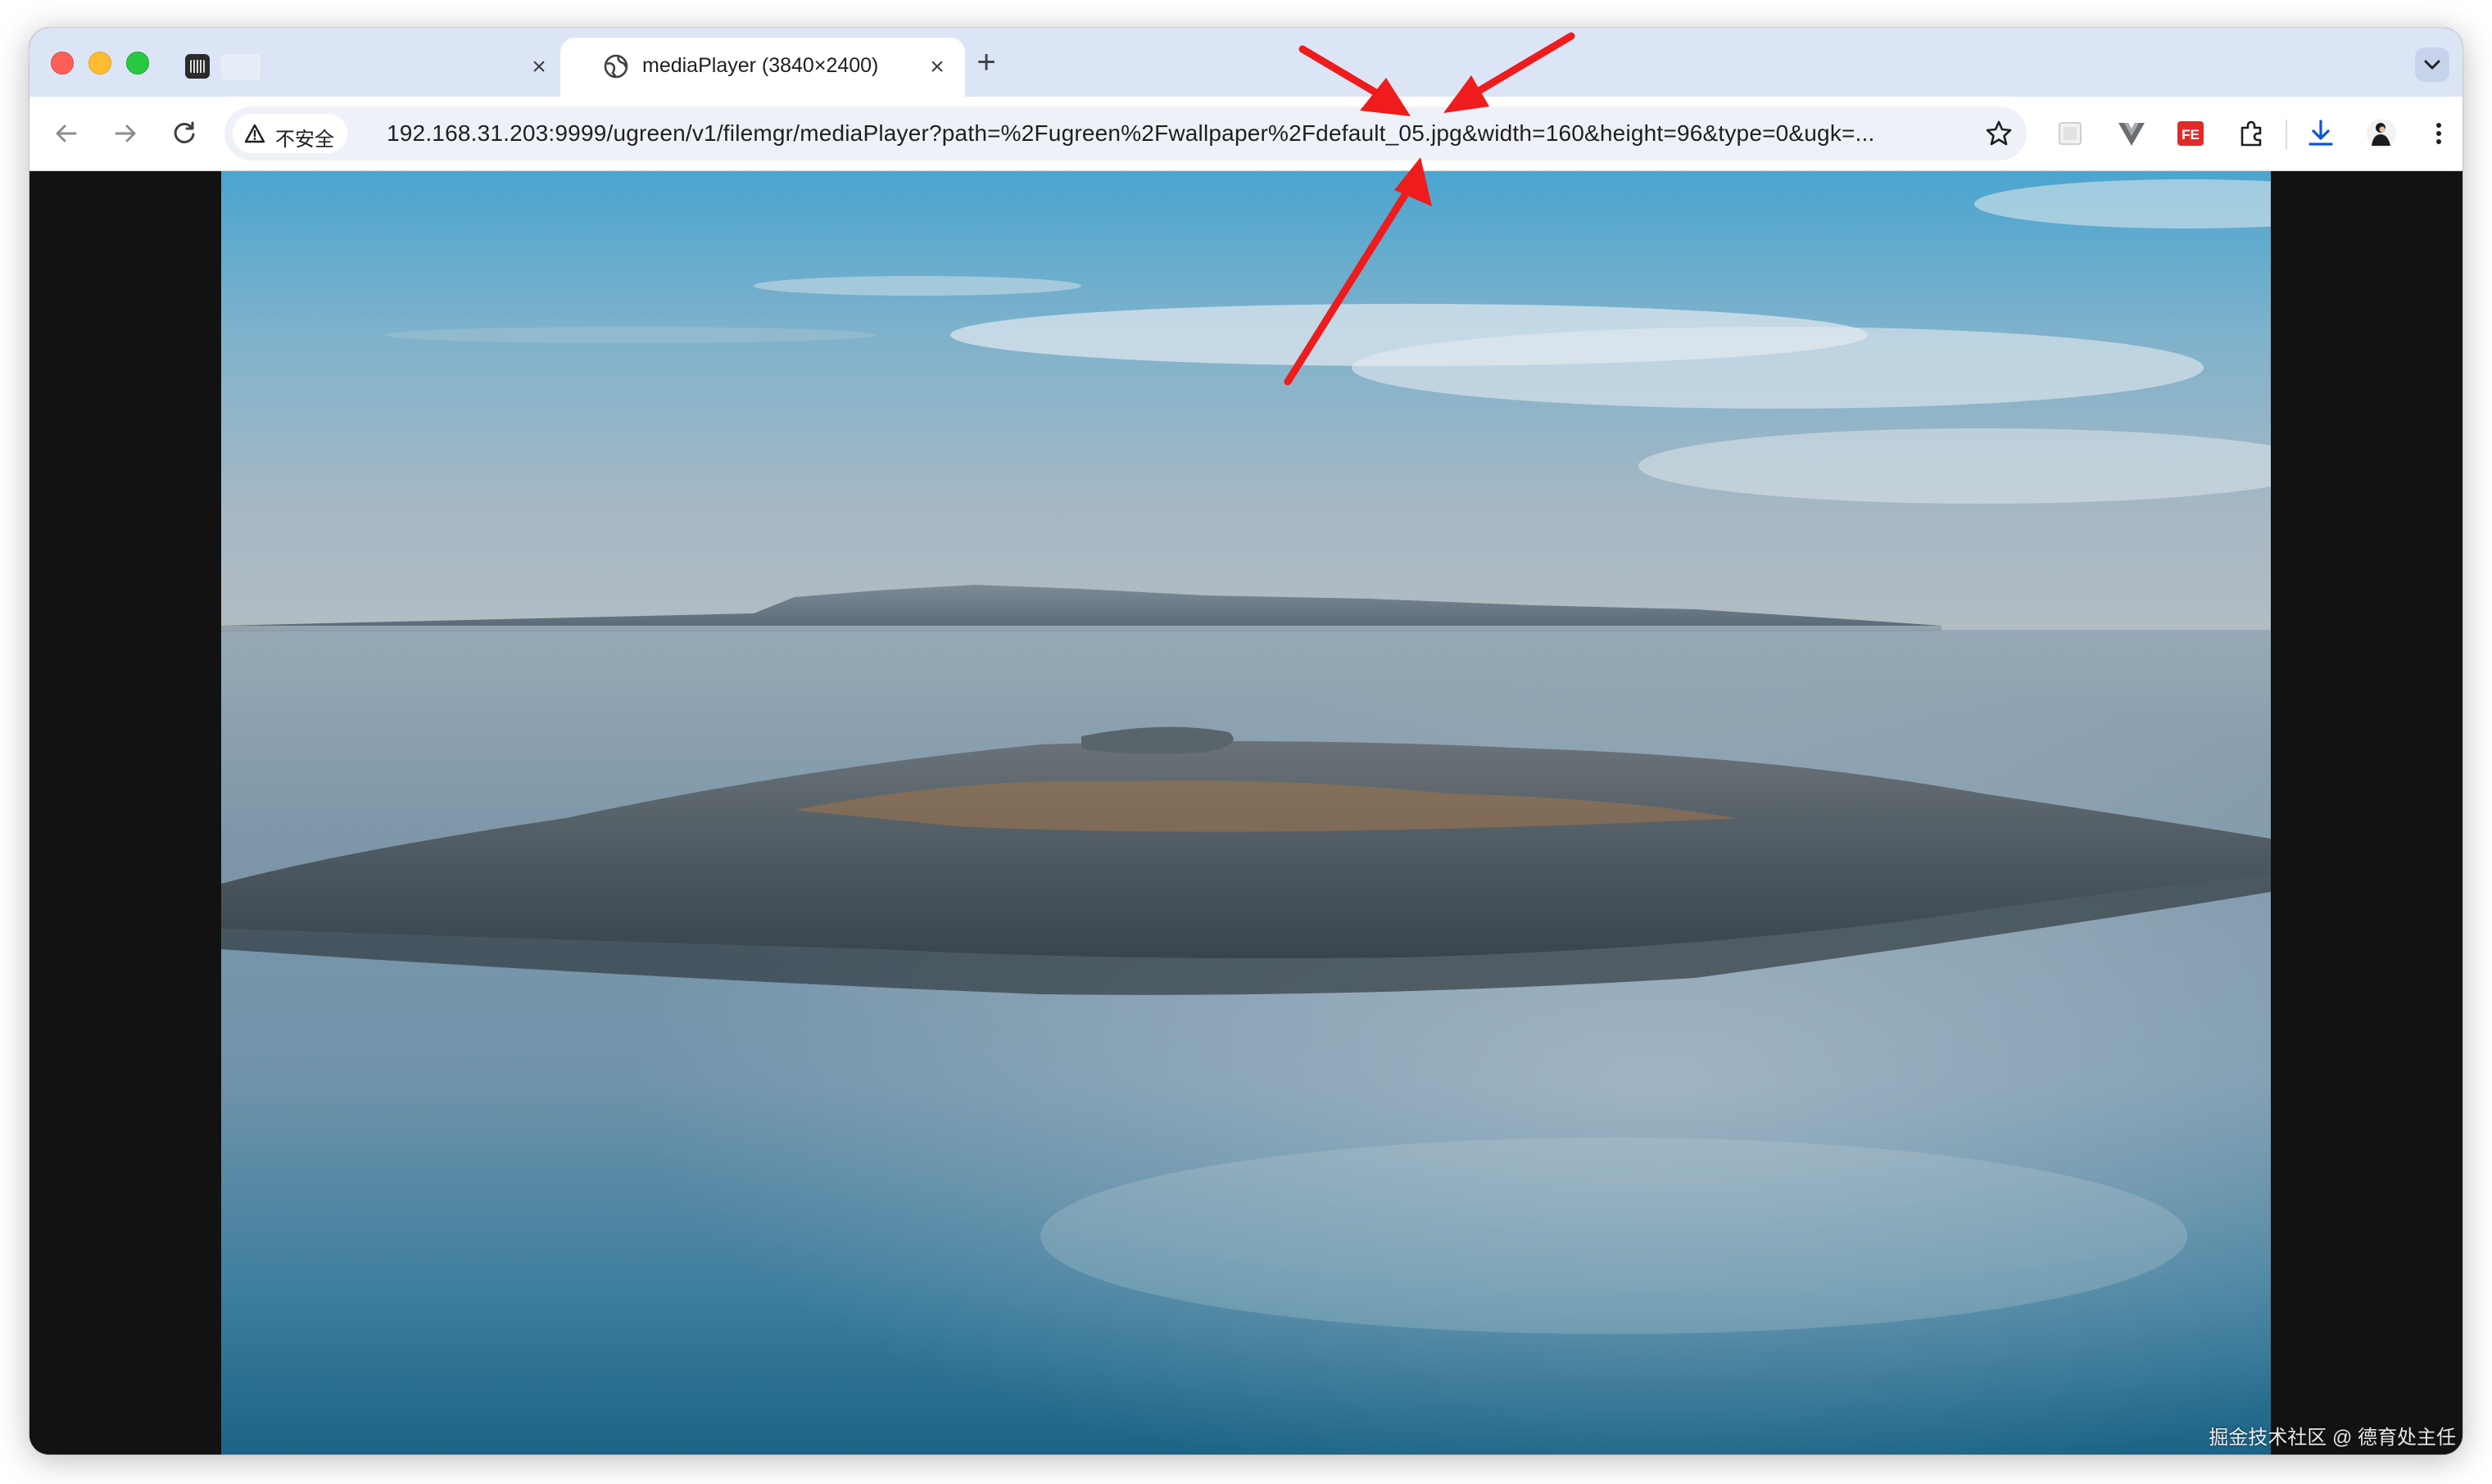 This screenshot has width=2492, height=1484. Describe the element at coordinates (137, 63) in the screenshot. I see `window-maximize-button` at that location.